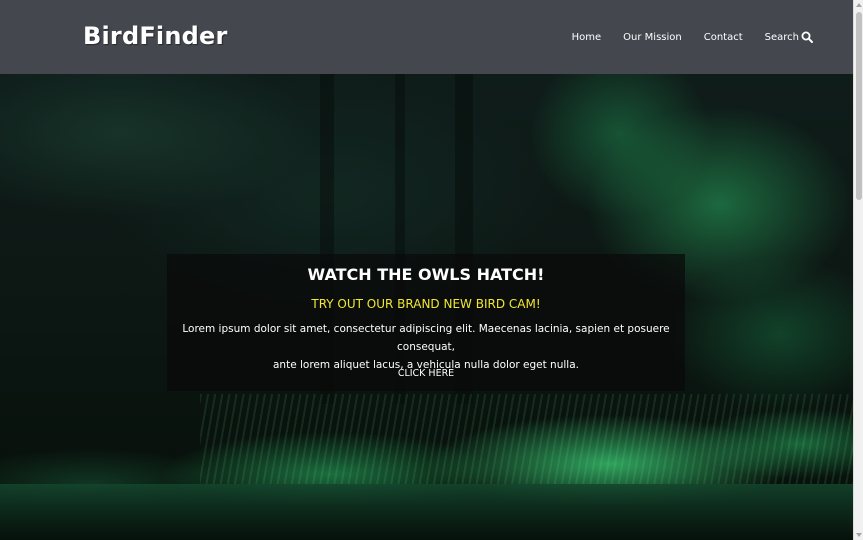  Describe the element at coordinates (723, 37) in the screenshot. I see `nav-contact-link: Contact` at that location.